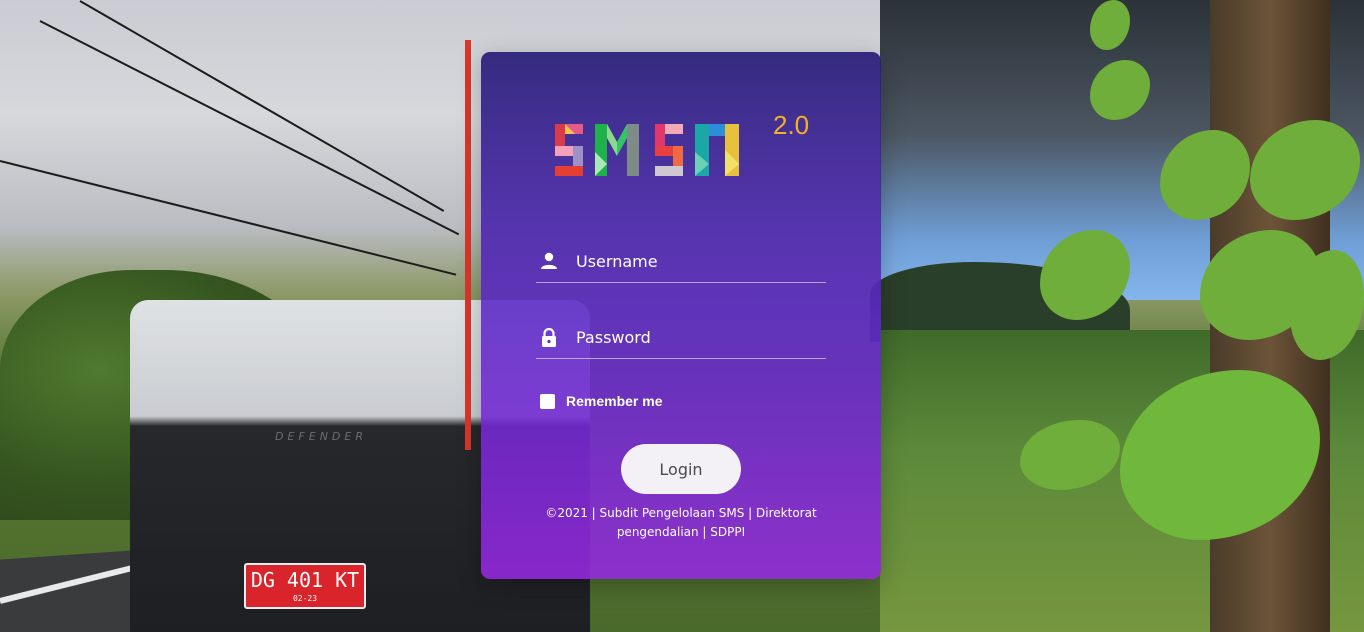  I want to click on truck-badge: DEFENDER, so click(321, 436).